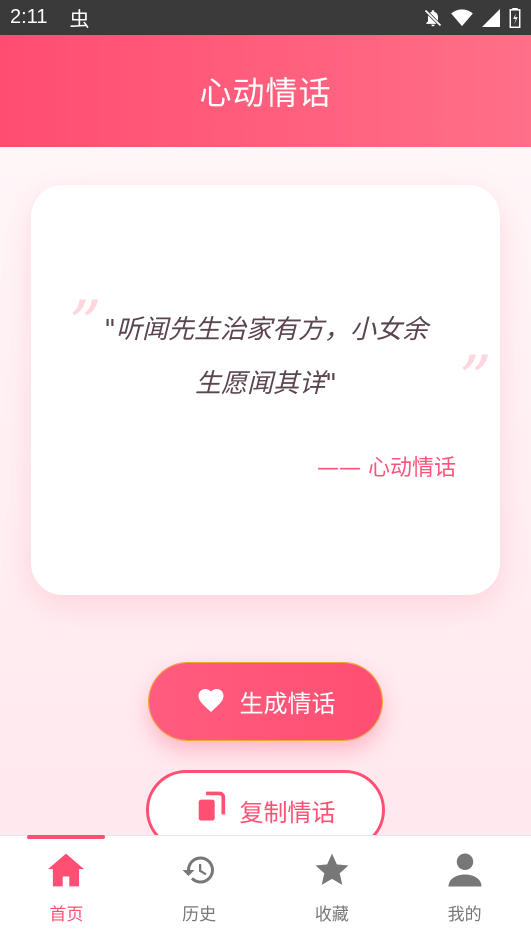 The width and height of the screenshot is (531, 944). What do you see at coordinates (66, 915) in the screenshot?
I see `tab-home-label: 首页` at bounding box center [66, 915].